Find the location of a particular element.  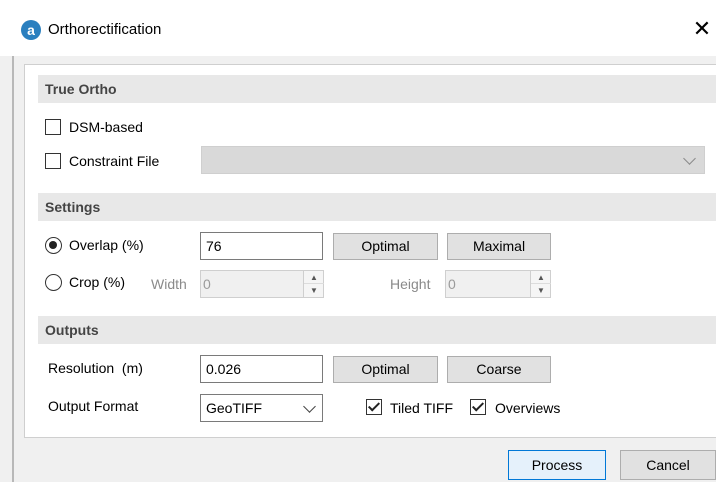

section-outputs: Outputs is located at coordinates (377, 330).